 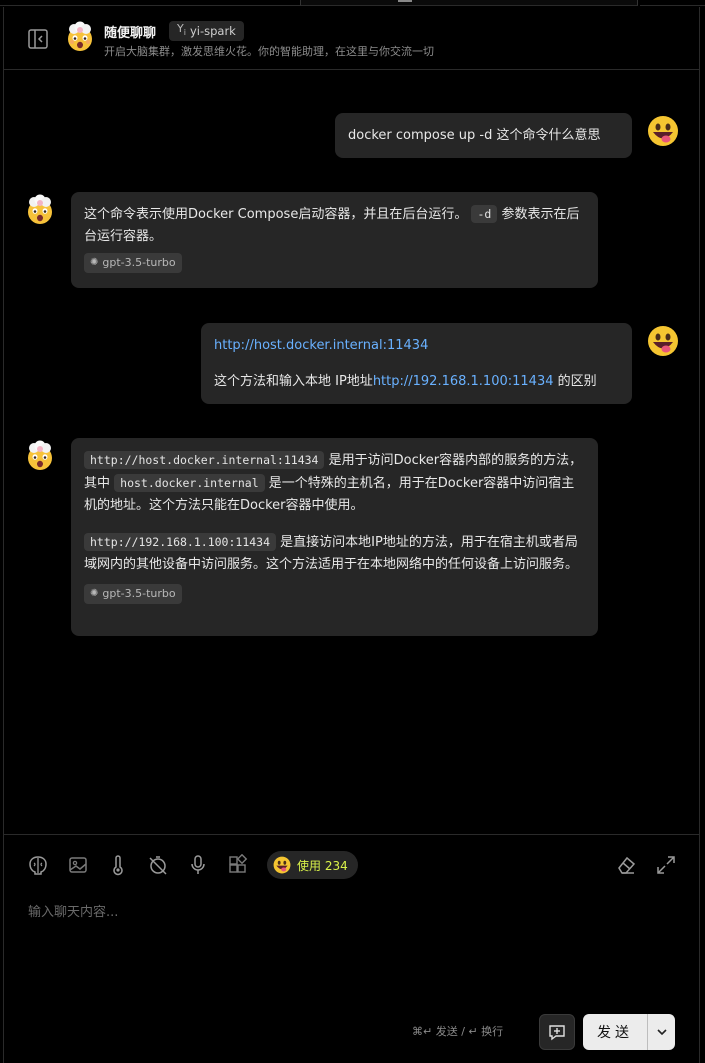 I want to click on plugin-icon, so click(x=238, y=865).